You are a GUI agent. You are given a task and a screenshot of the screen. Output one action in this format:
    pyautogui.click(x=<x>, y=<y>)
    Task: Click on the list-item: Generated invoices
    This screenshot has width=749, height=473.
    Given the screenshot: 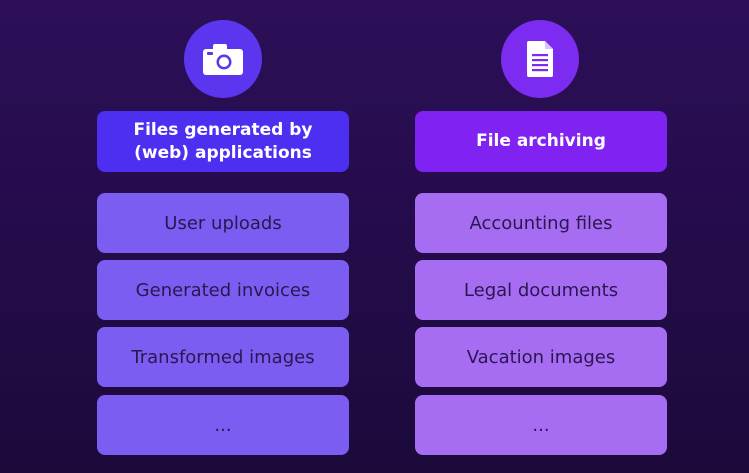 What is the action you would take?
    pyautogui.click(x=223, y=290)
    